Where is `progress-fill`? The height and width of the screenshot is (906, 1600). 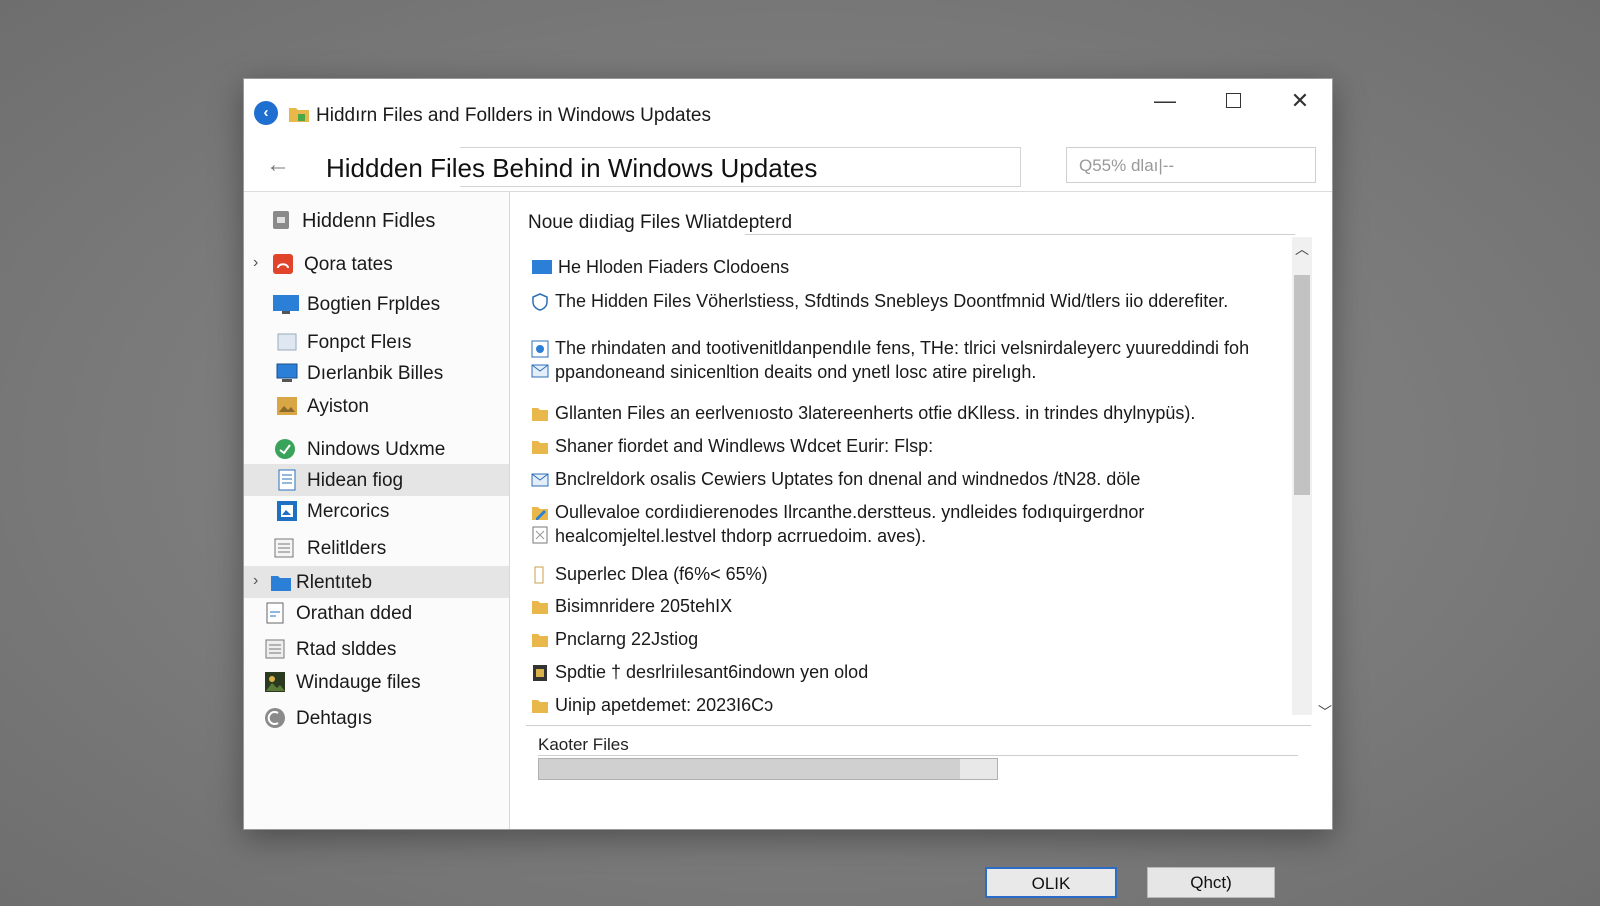
progress-fill is located at coordinates (750, 769).